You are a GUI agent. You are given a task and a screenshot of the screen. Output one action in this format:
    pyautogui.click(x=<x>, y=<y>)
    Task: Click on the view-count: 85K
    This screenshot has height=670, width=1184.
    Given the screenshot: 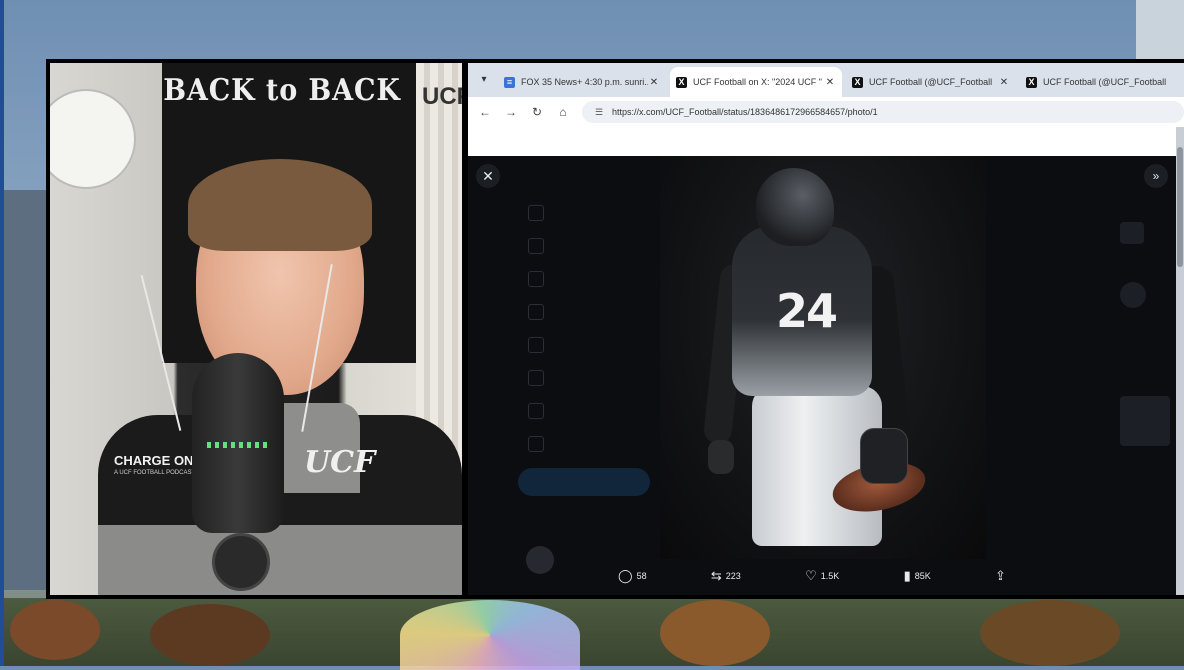 What is the action you would take?
    pyautogui.click(x=922, y=576)
    